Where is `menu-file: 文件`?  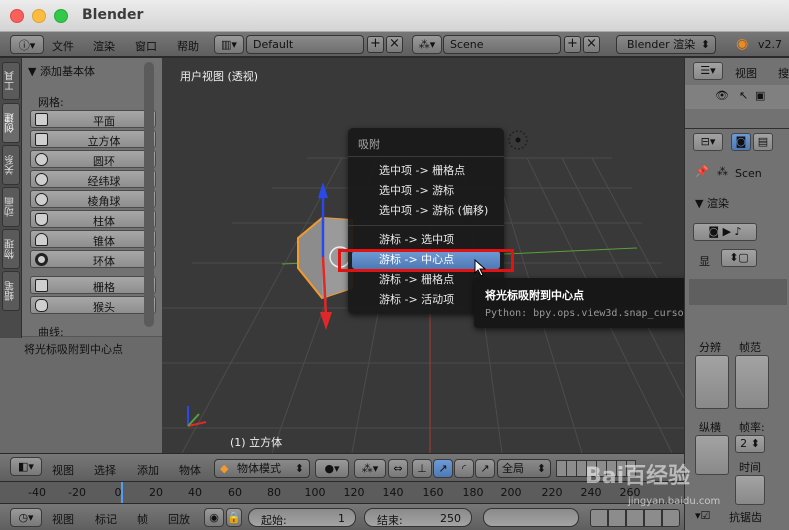 menu-file: 文件 is located at coordinates (63, 46).